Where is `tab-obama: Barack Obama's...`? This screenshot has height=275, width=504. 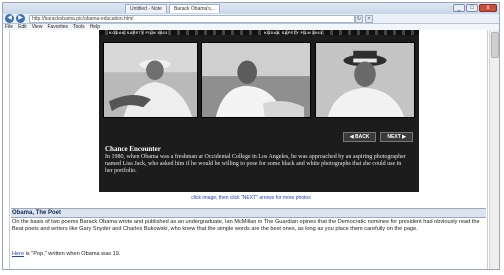
tab-obama: Barack Obama's... is located at coordinates (194, 8).